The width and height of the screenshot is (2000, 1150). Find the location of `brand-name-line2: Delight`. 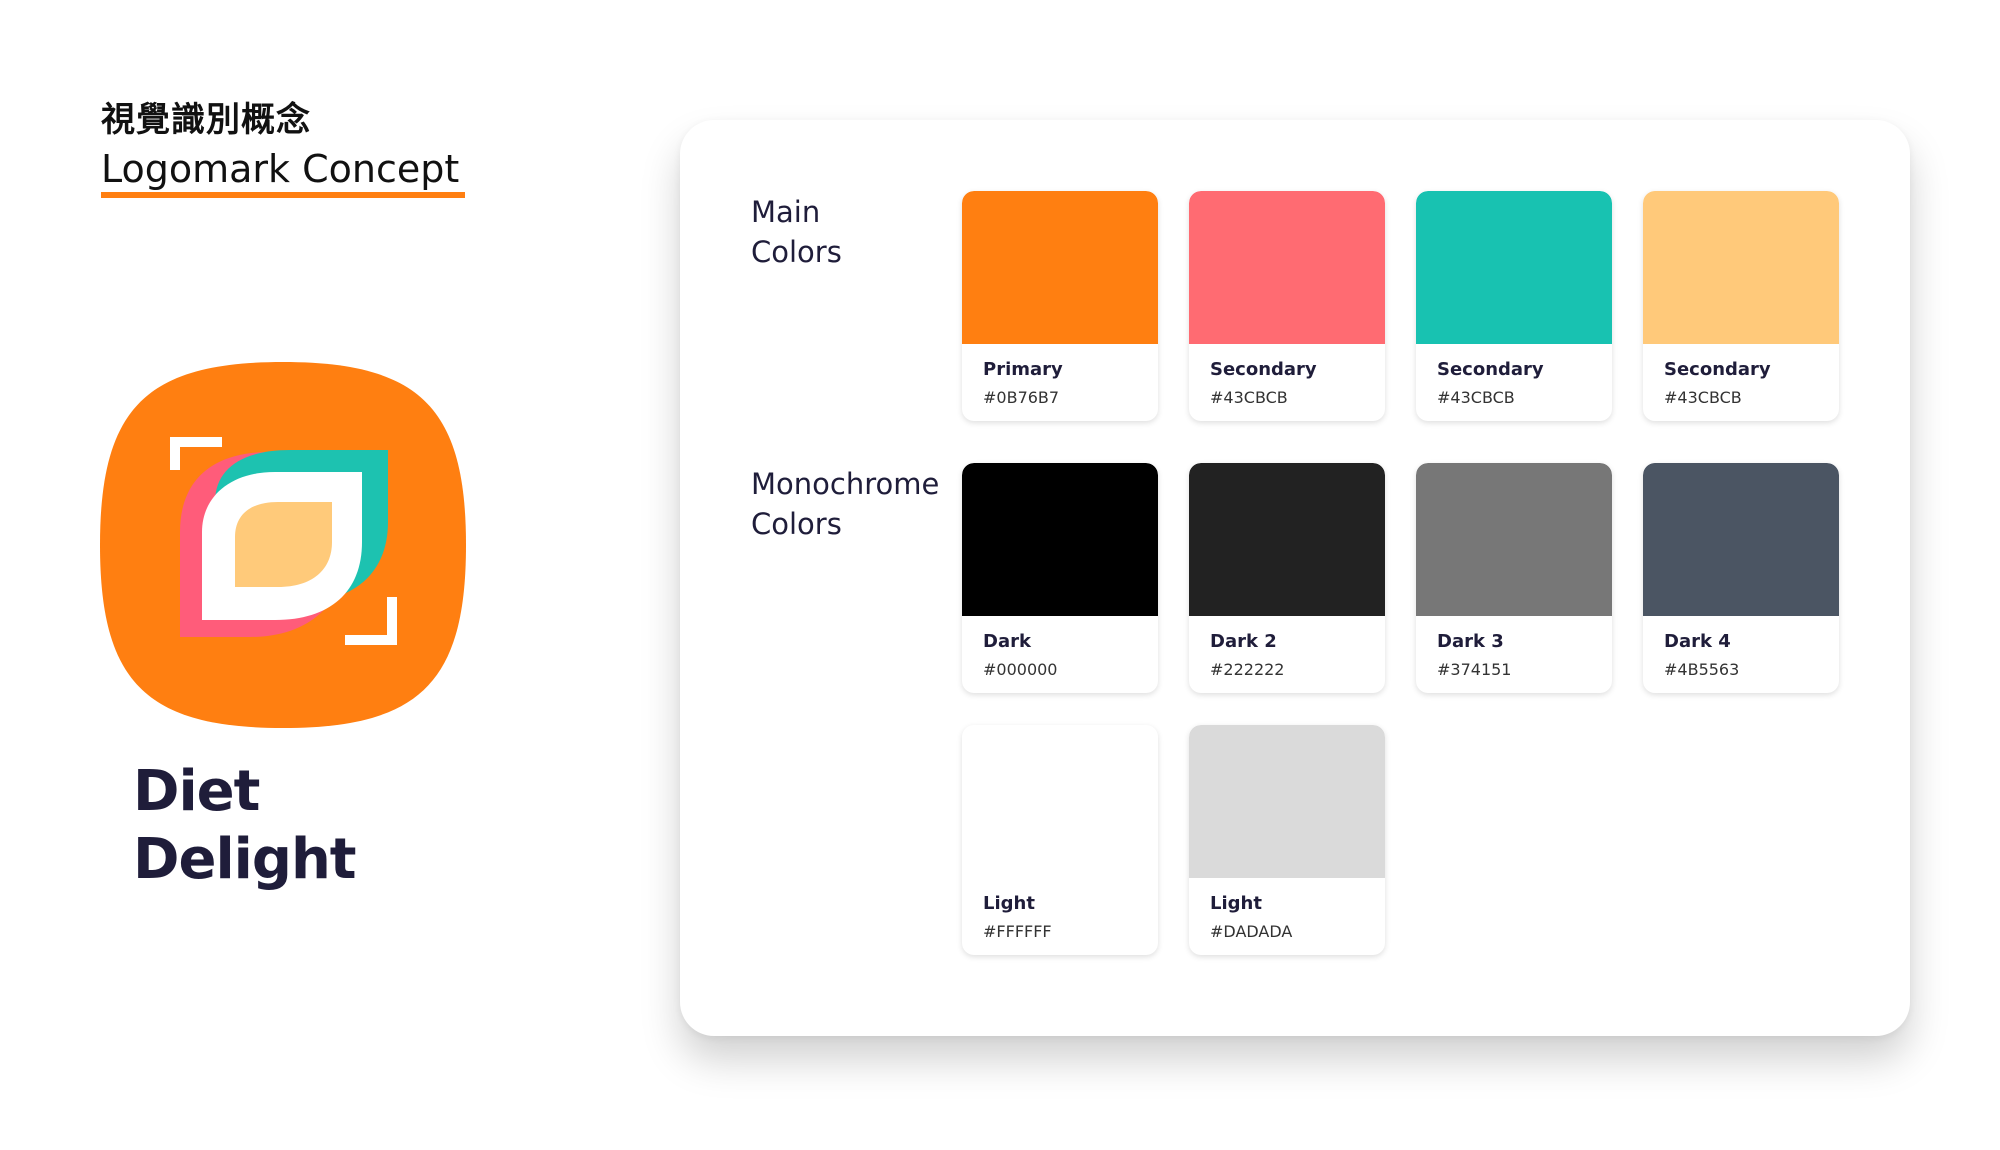

brand-name-line2: Delight is located at coordinates (245, 859).